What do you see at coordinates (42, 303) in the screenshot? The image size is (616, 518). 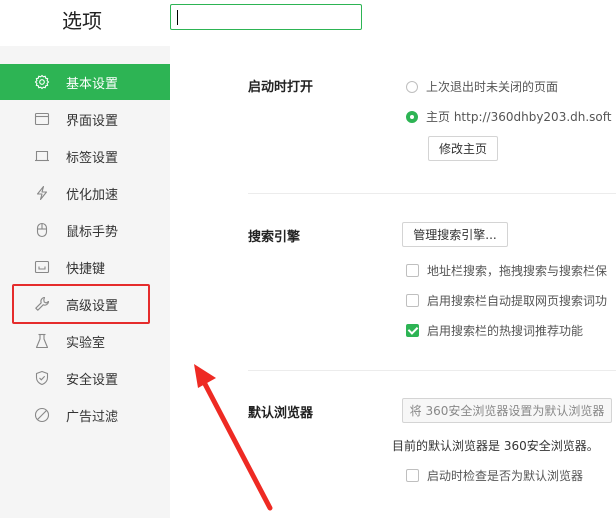 I see `wrench-icon` at bounding box center [42, 303].